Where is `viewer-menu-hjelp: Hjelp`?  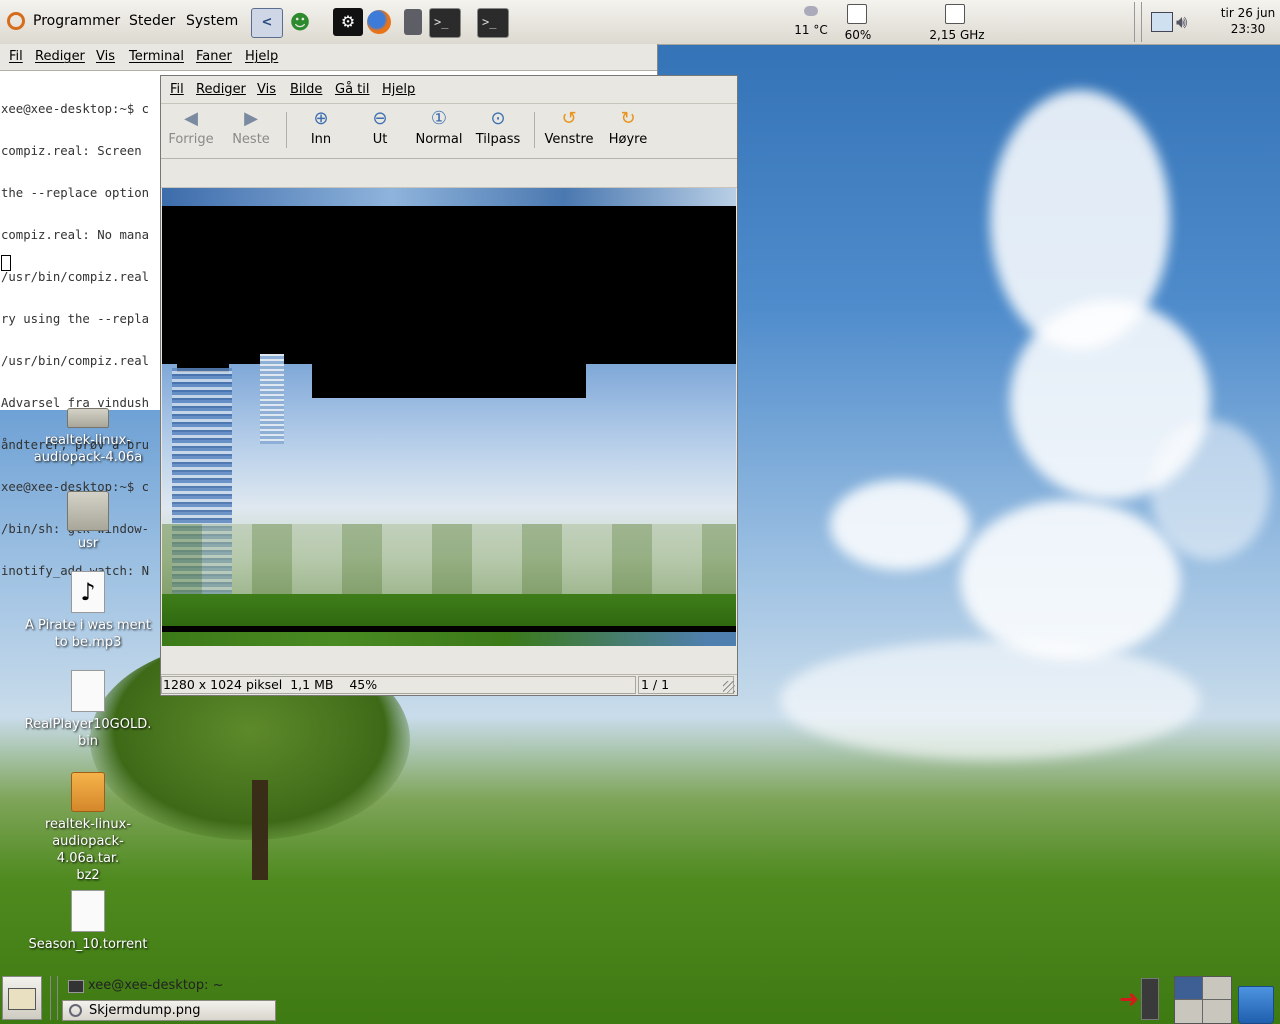
viewer-menu-hjelp: Hjelp is located at coordinates (398, 89).